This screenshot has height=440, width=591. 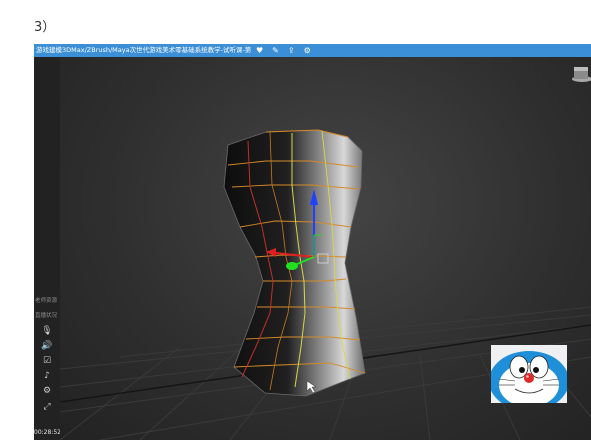 What do you see at coordinates (47, 407) in the screenshot?
I see `fullscreen-icon: ⤢` at bounding box center [47, 407].